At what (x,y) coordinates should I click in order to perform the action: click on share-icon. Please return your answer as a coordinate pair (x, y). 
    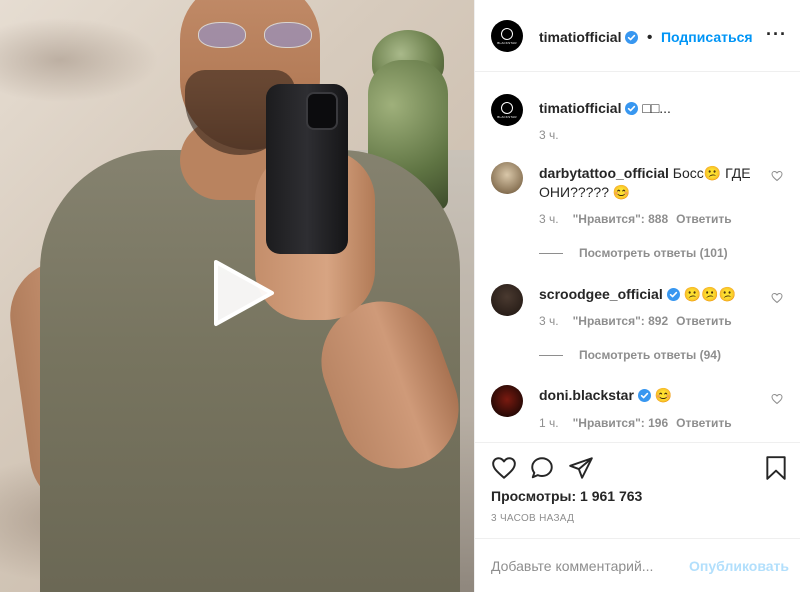
    Looking at the image, I should click on (581, 468).